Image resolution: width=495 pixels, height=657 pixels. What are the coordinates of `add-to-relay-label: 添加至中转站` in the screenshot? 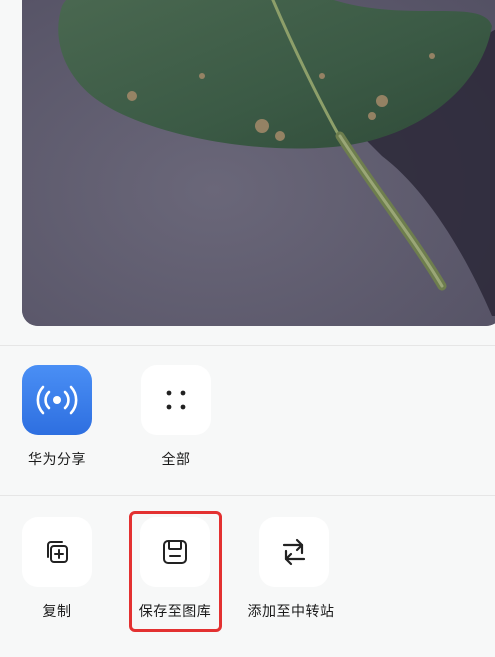 It's located at (291, 612).